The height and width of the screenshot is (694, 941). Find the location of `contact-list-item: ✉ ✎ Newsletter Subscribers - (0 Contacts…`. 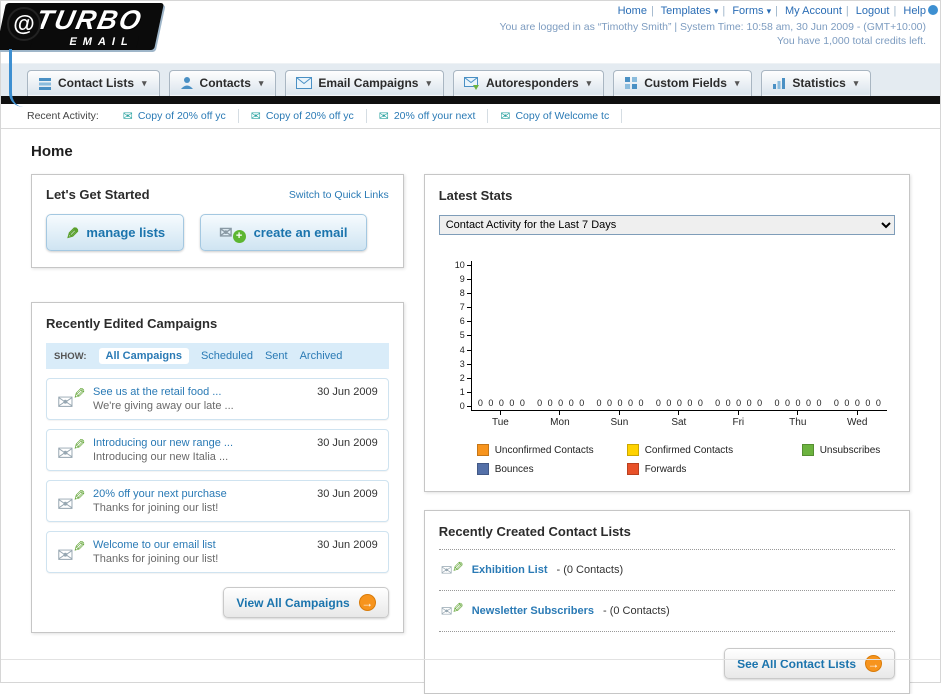

contact-list-item: ✉ ✎ Newsletter Subscribers - (0 Contacts… is located at coordinates (666, 611).